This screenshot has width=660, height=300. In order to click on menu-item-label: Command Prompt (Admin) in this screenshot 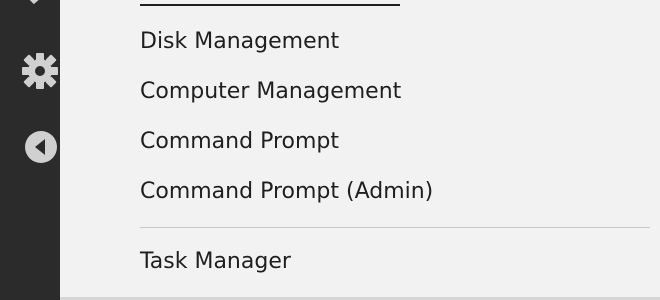, I will do `click(287, 191)`.